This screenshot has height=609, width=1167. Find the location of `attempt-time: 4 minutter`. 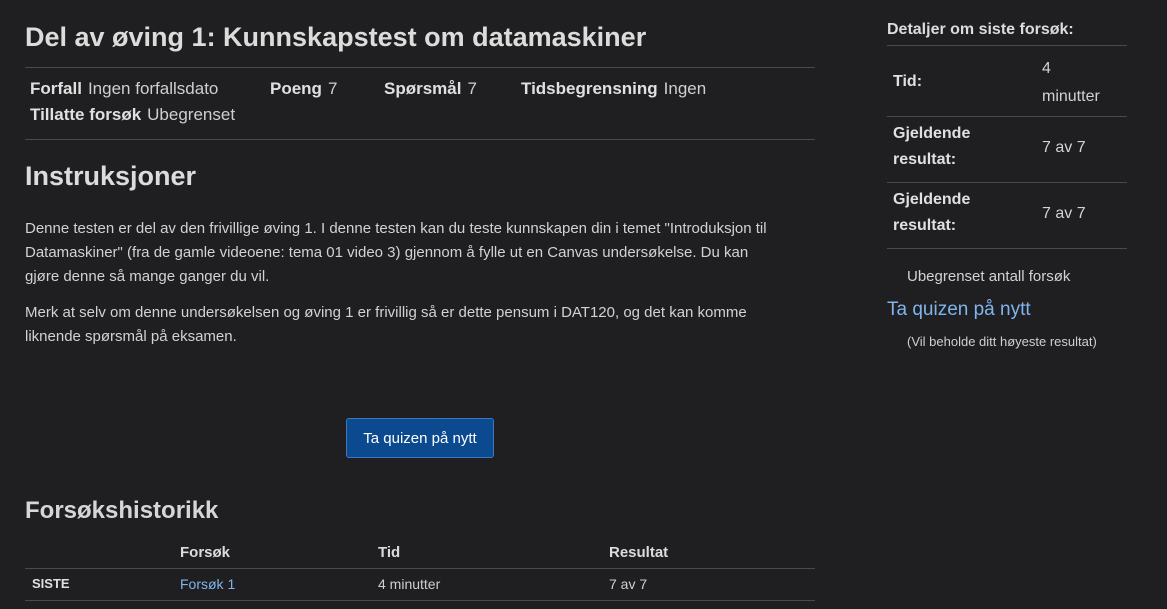

attempt-time: 4 minutter is located at coordinates (409, 584).